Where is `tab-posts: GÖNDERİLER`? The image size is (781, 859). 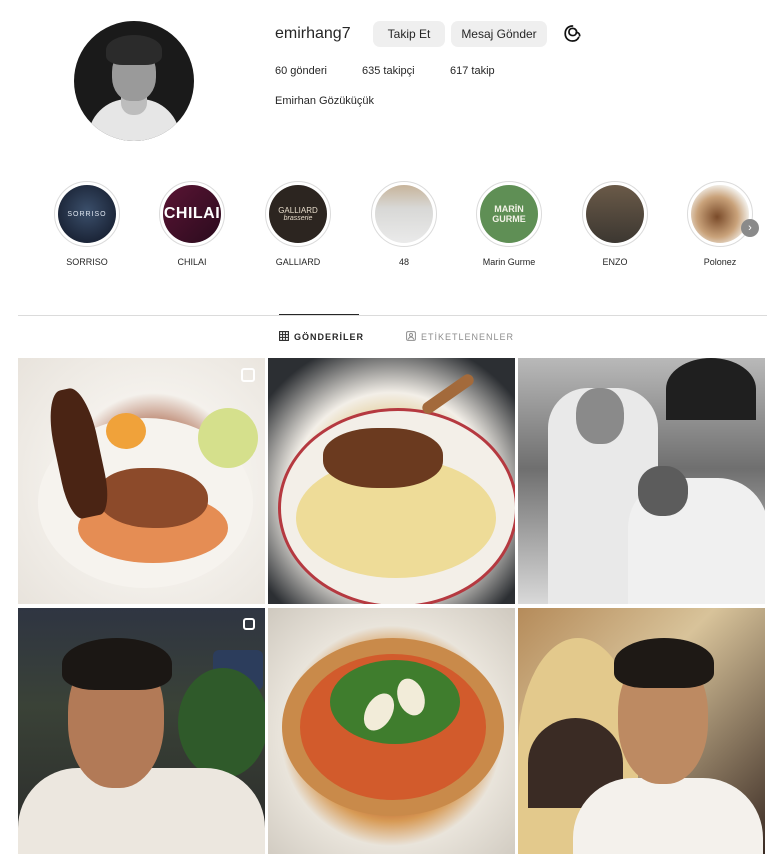
tab-posts: GÖNDERİLER is located at coordinates (321, 337).